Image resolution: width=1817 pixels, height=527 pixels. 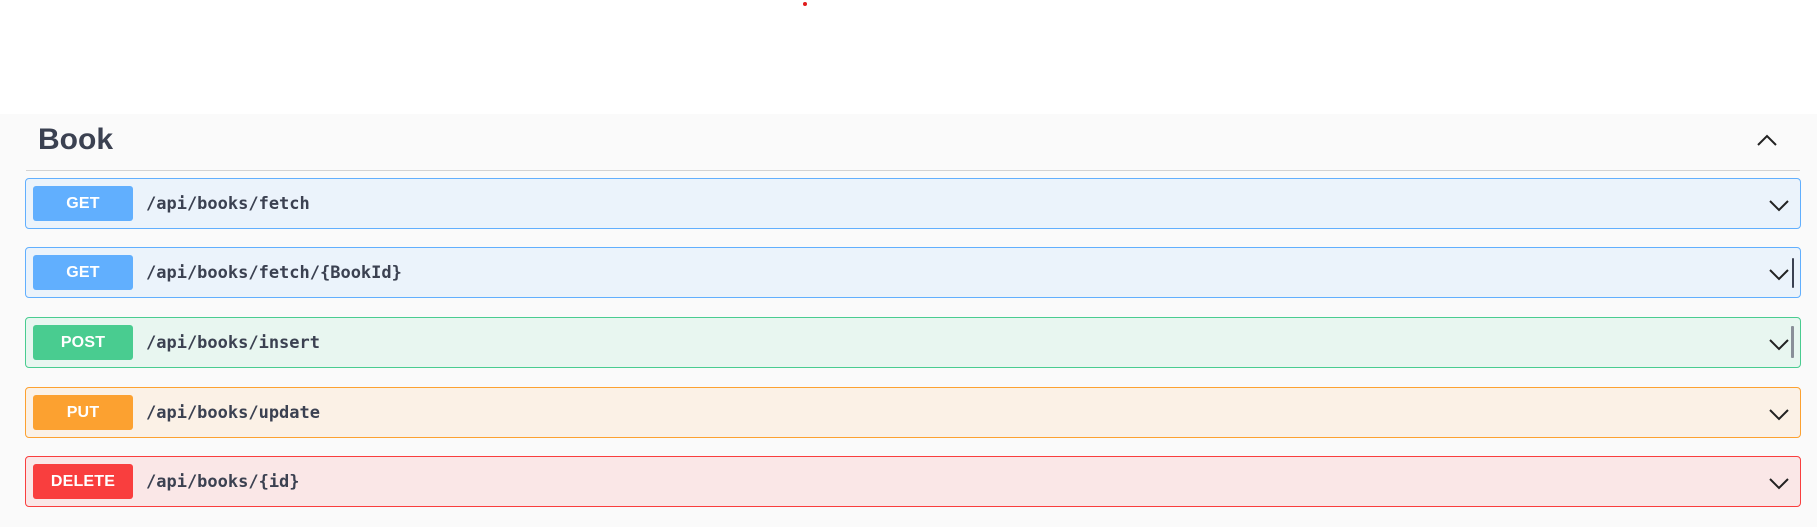 What do you see at coordinates (913, 142) in the screenshot?
I see `tag-header: Book` at bounding box center [913, 142].